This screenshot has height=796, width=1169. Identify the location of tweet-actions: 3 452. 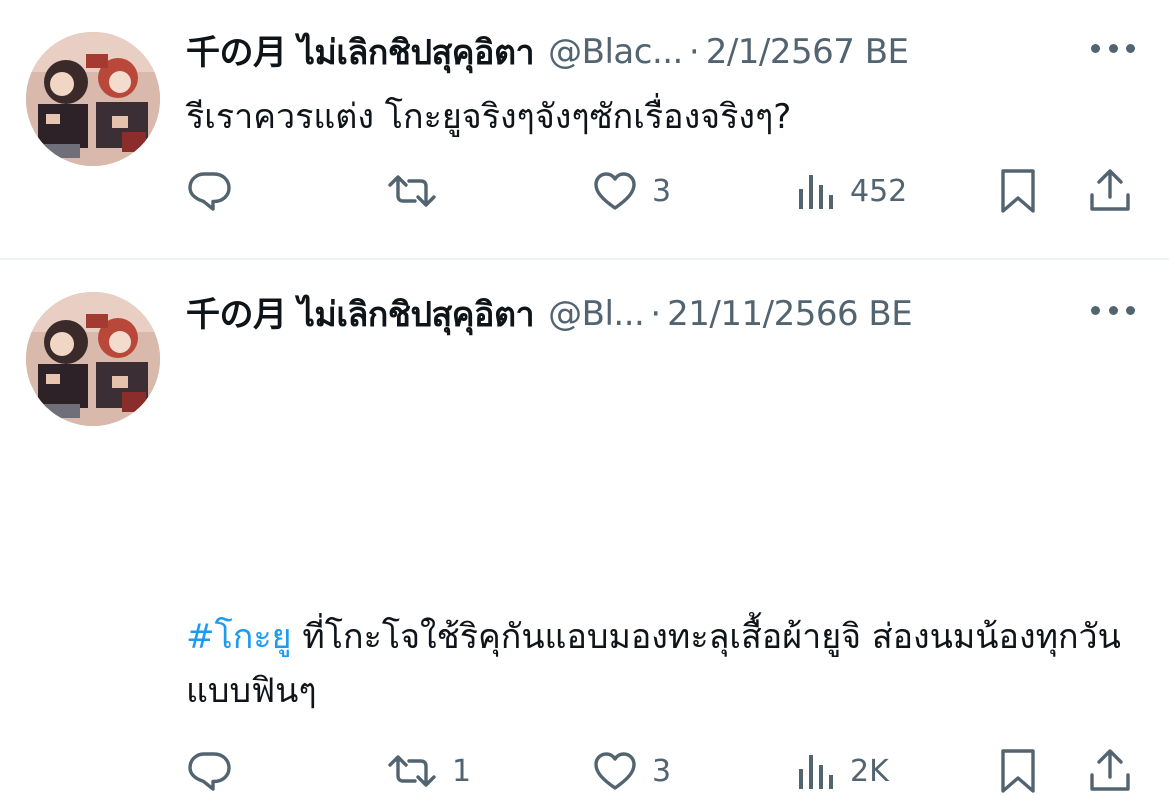
(666, 191).